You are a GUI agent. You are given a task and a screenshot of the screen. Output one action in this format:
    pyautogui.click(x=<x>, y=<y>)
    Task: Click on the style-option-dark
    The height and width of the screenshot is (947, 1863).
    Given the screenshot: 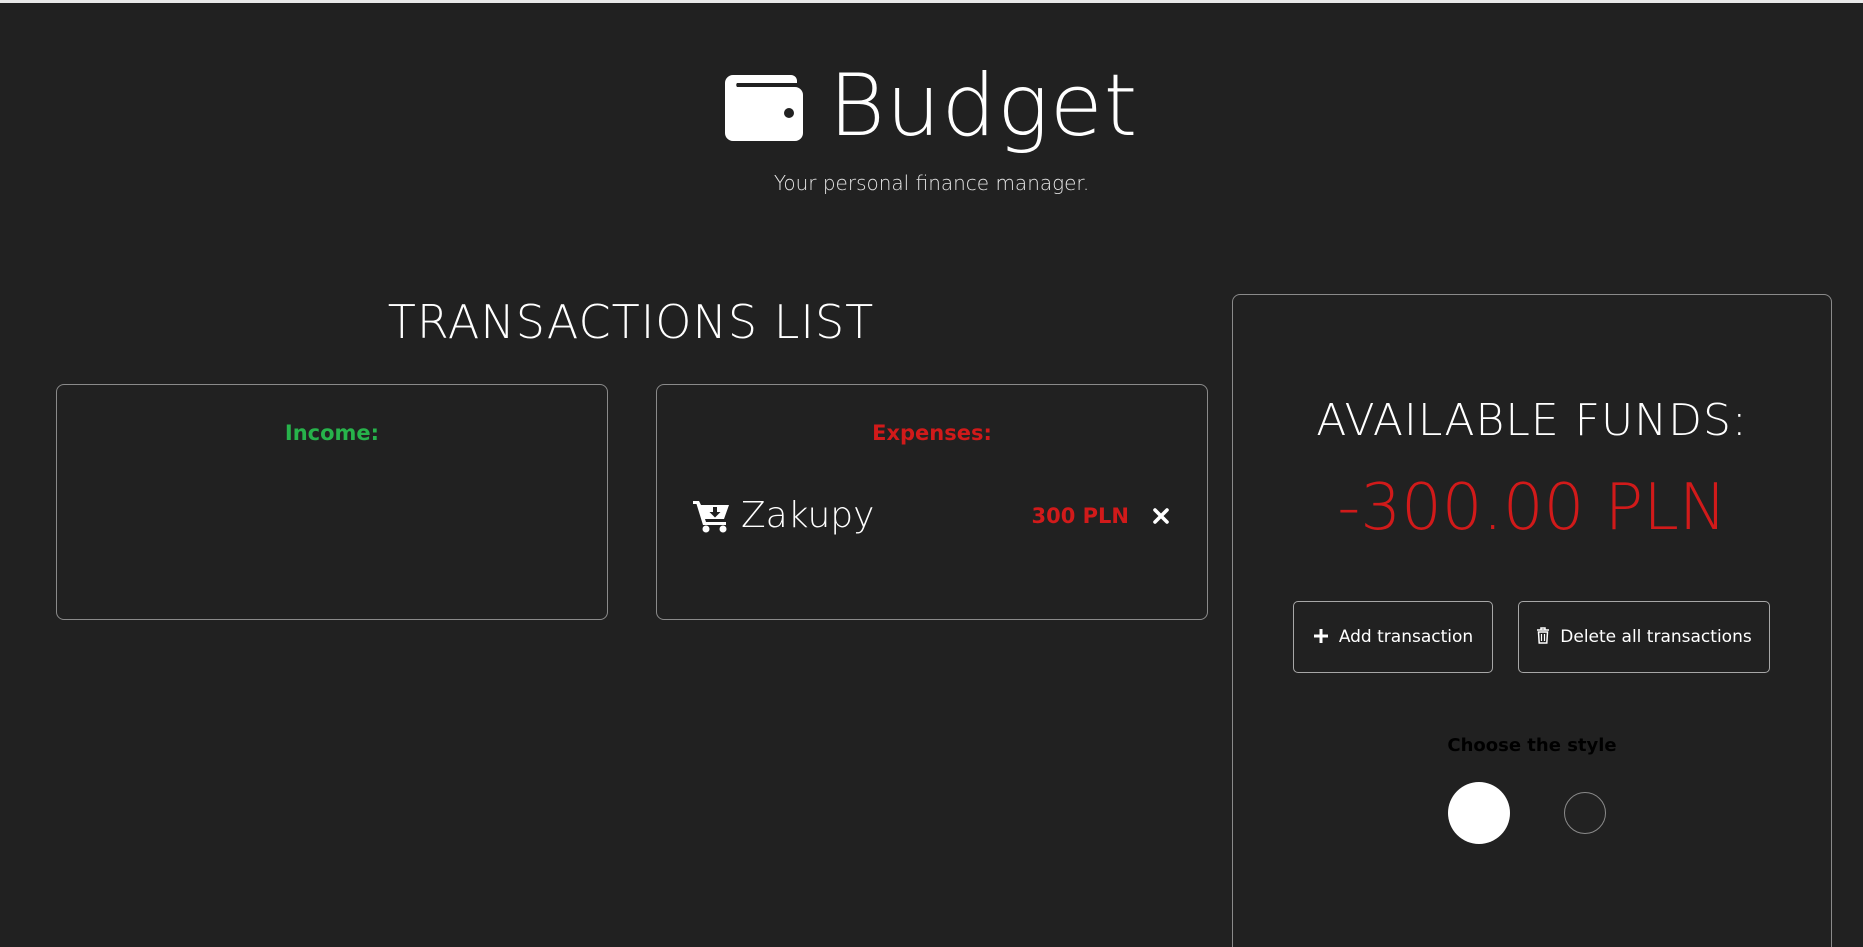 What is the action you would take?
    pyautogui.click(x=1585, y=813)
    